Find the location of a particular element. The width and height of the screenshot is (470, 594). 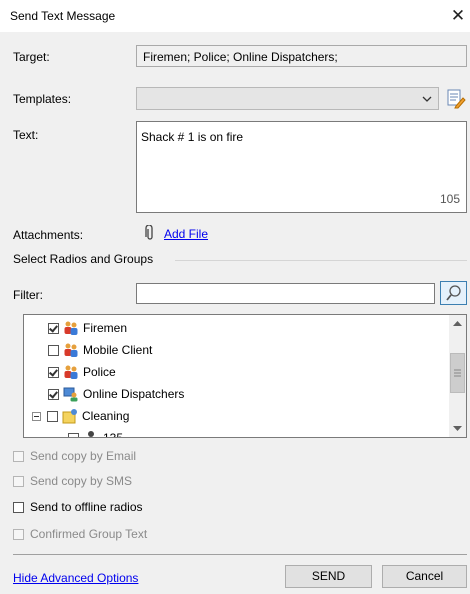

send-offline-option: Send to offline radios is located at coordinates (78, 507).